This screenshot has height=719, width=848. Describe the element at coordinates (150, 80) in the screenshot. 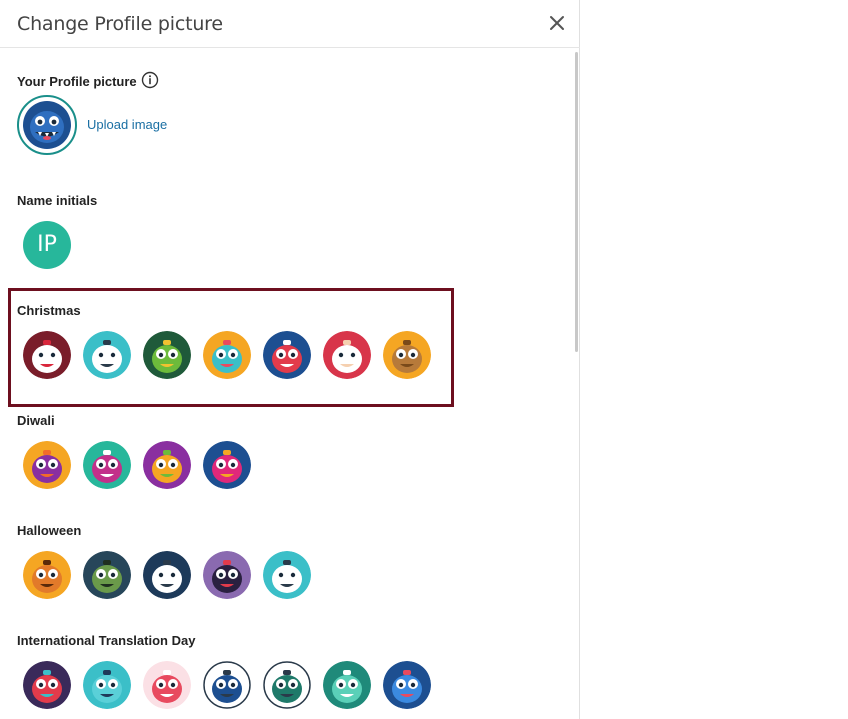

I see `info-icon` at that location.